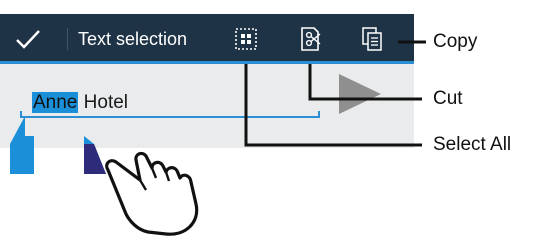 Image resolution: width=541 pixels, height=240 pixels. What do you see at coordinates (365, 82) in the screenshot?
I see `cut-leader-line` at bounding box center [365, 82].